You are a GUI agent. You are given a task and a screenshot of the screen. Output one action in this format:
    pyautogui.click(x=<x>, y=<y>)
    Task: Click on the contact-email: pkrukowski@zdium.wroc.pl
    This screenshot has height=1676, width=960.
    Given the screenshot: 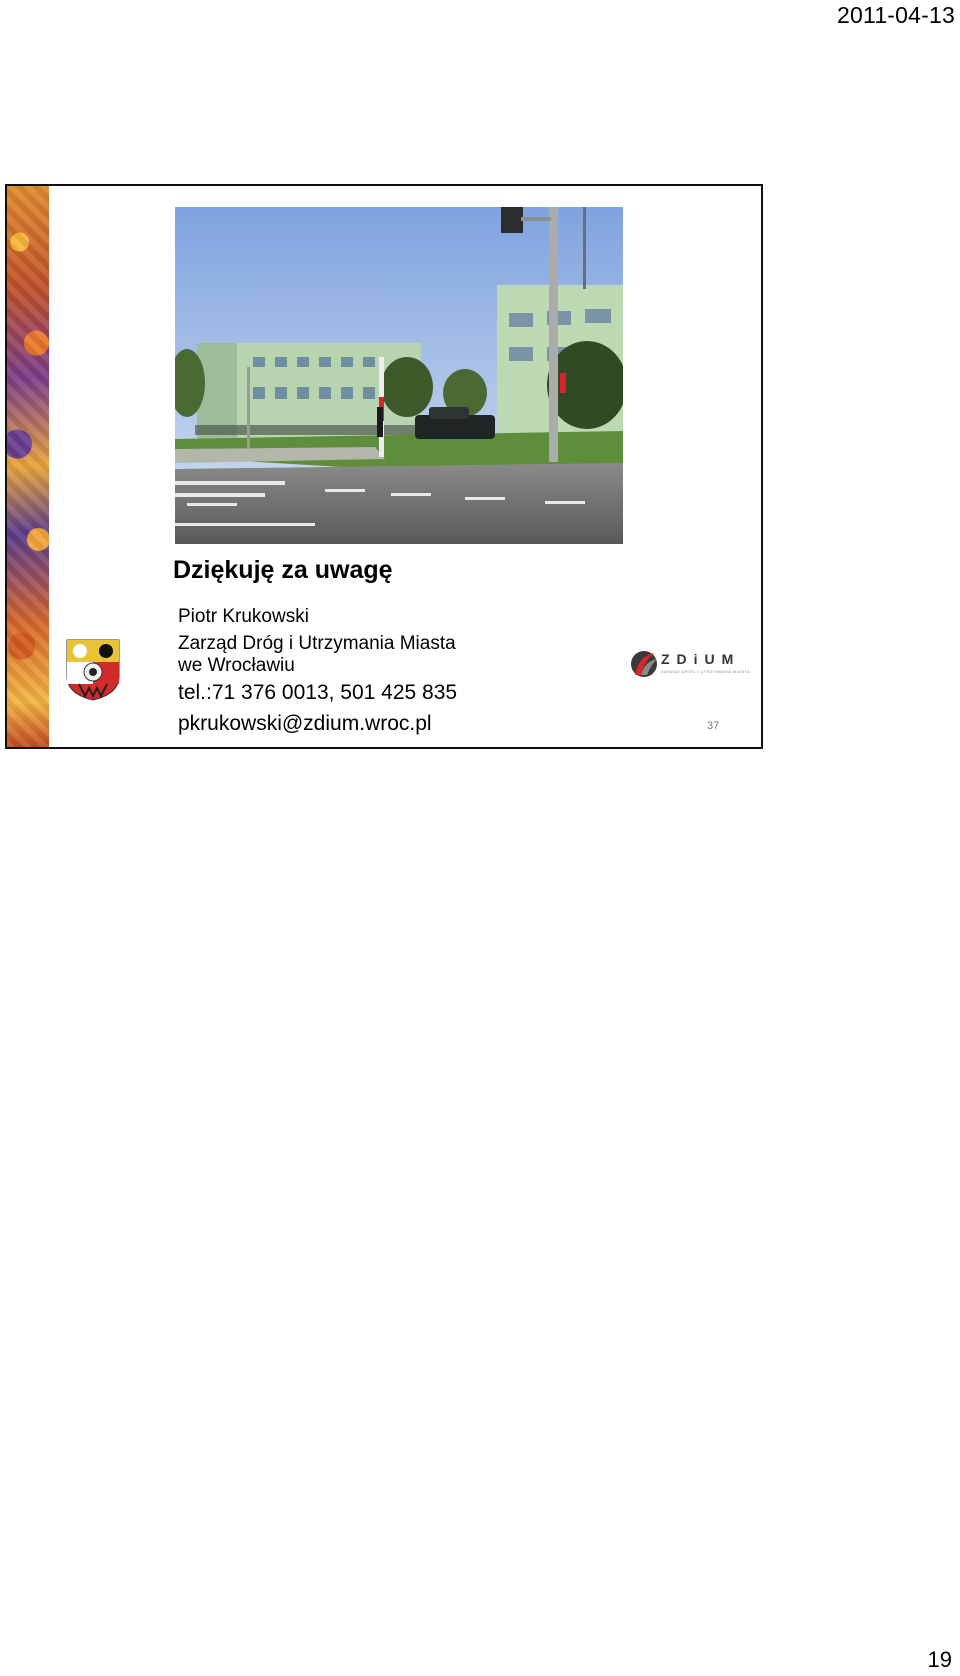 What is the action you would take?
    pyautogui.click(x=305, y=723)
    